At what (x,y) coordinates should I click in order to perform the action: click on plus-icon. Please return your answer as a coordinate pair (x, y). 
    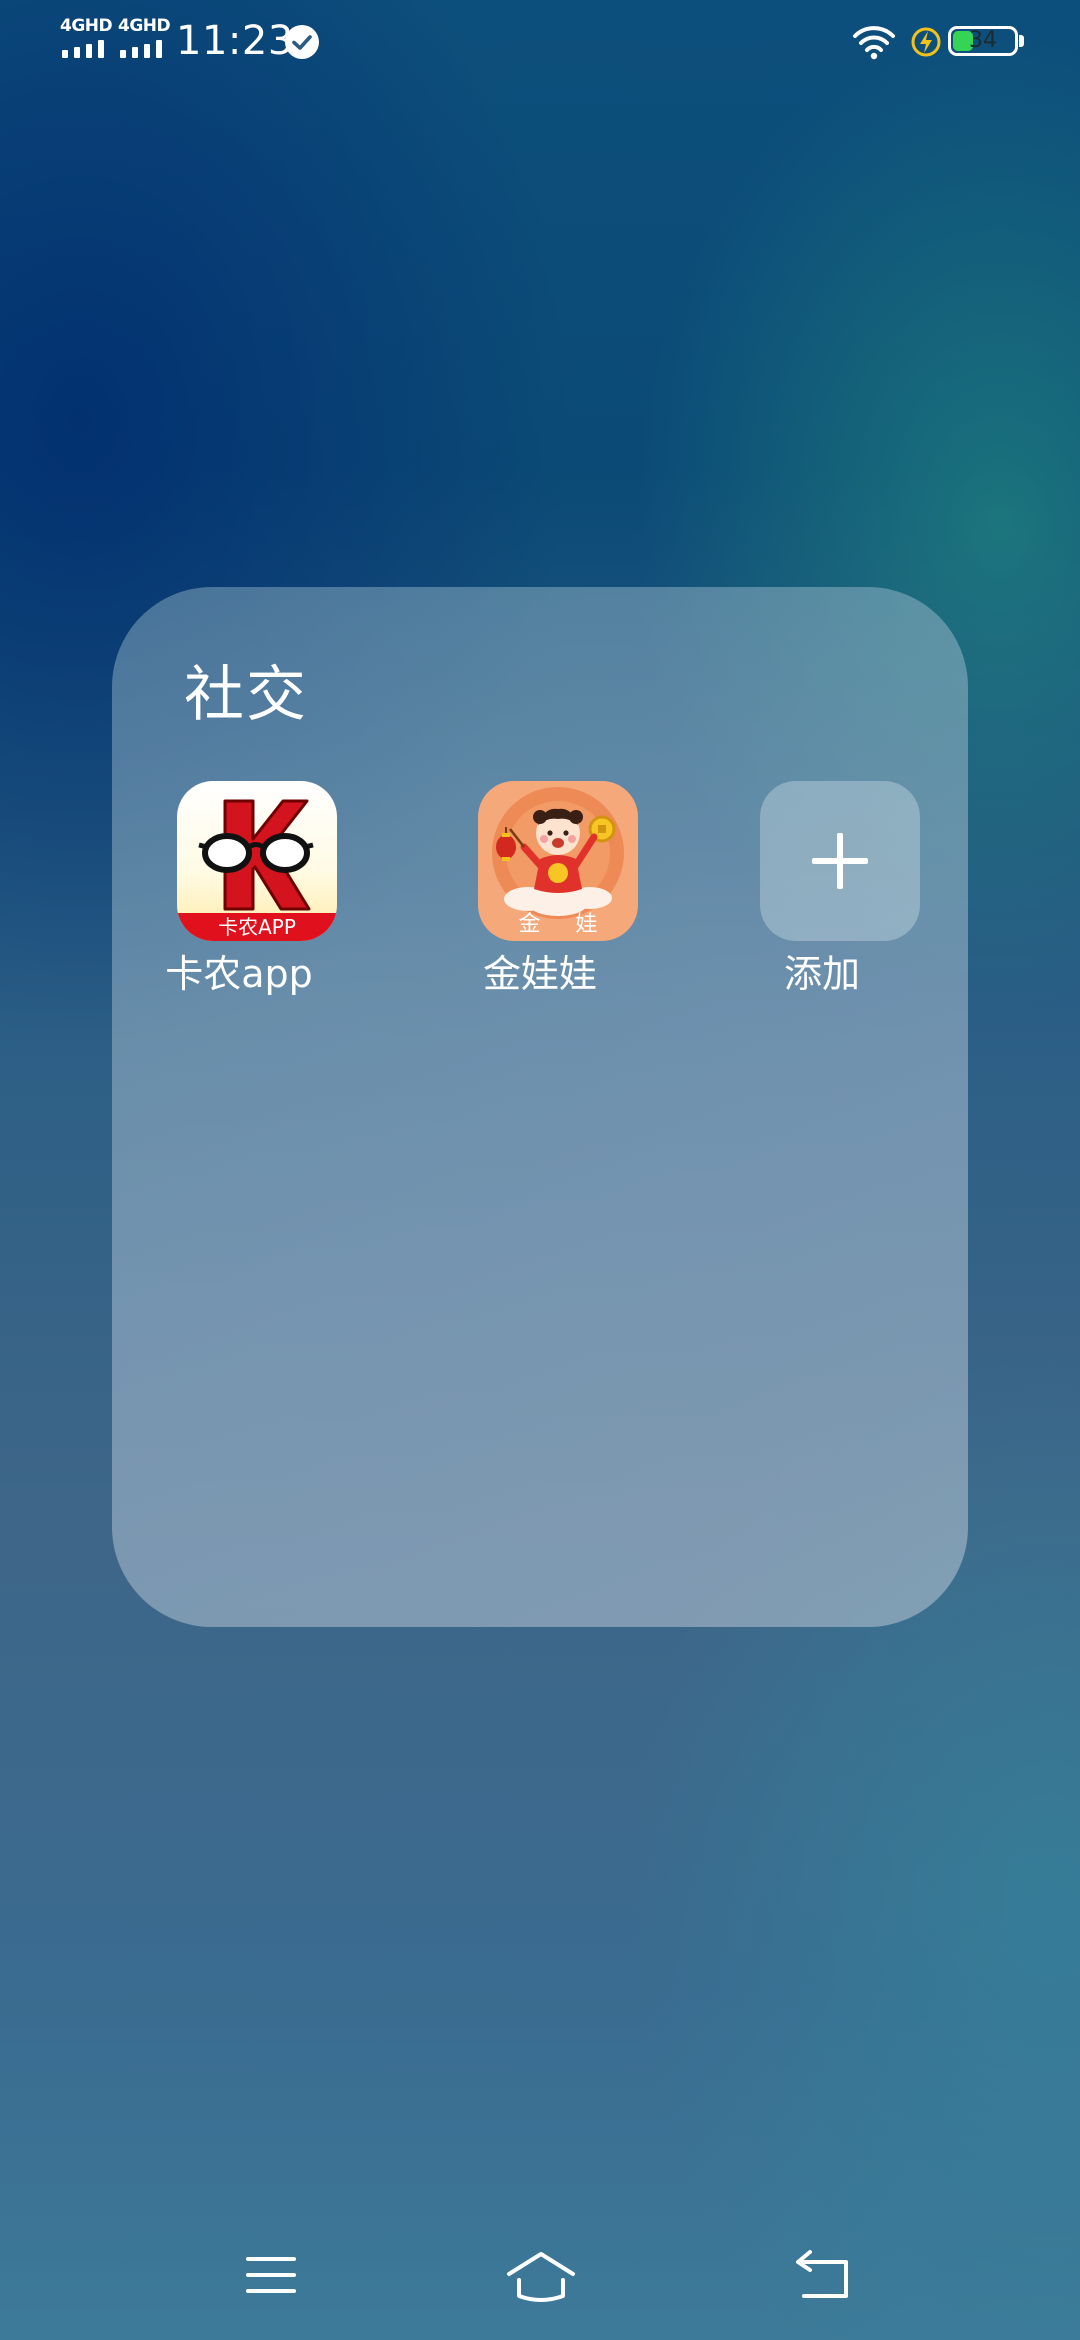
    Looking at the image, I should click on (840, 861).